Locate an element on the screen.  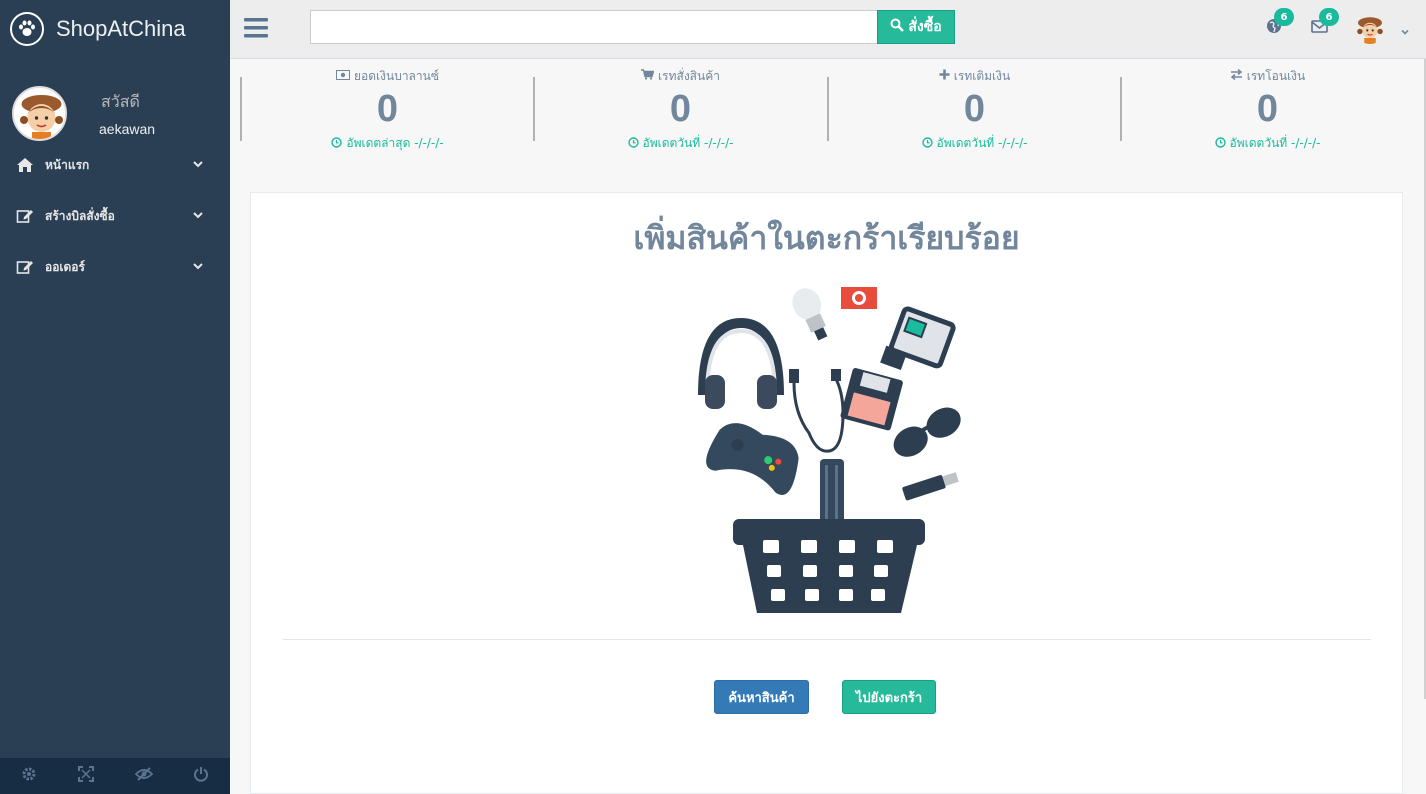
sidebar-item-orders: ออเดอร์ is located at coordinates (115, 267).